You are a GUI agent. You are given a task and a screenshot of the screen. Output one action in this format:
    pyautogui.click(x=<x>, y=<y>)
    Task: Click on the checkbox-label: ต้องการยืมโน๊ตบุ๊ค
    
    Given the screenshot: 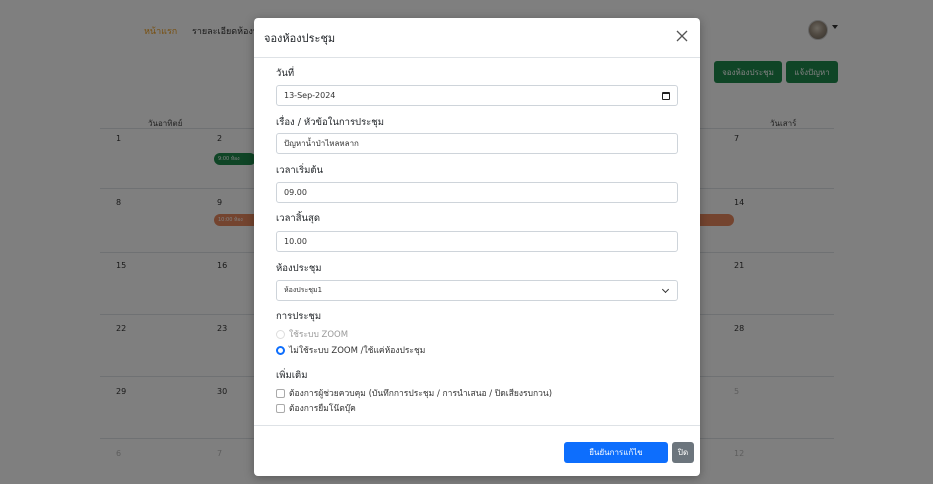 What is the action you would take?
    pyautogui.click(x=322, y=409)
    